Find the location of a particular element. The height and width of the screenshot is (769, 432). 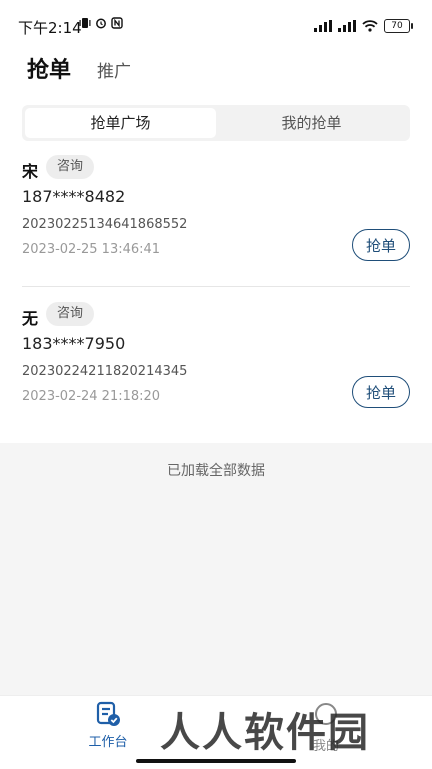

battery-indicator: 70 is located at coordinates (398, 26).